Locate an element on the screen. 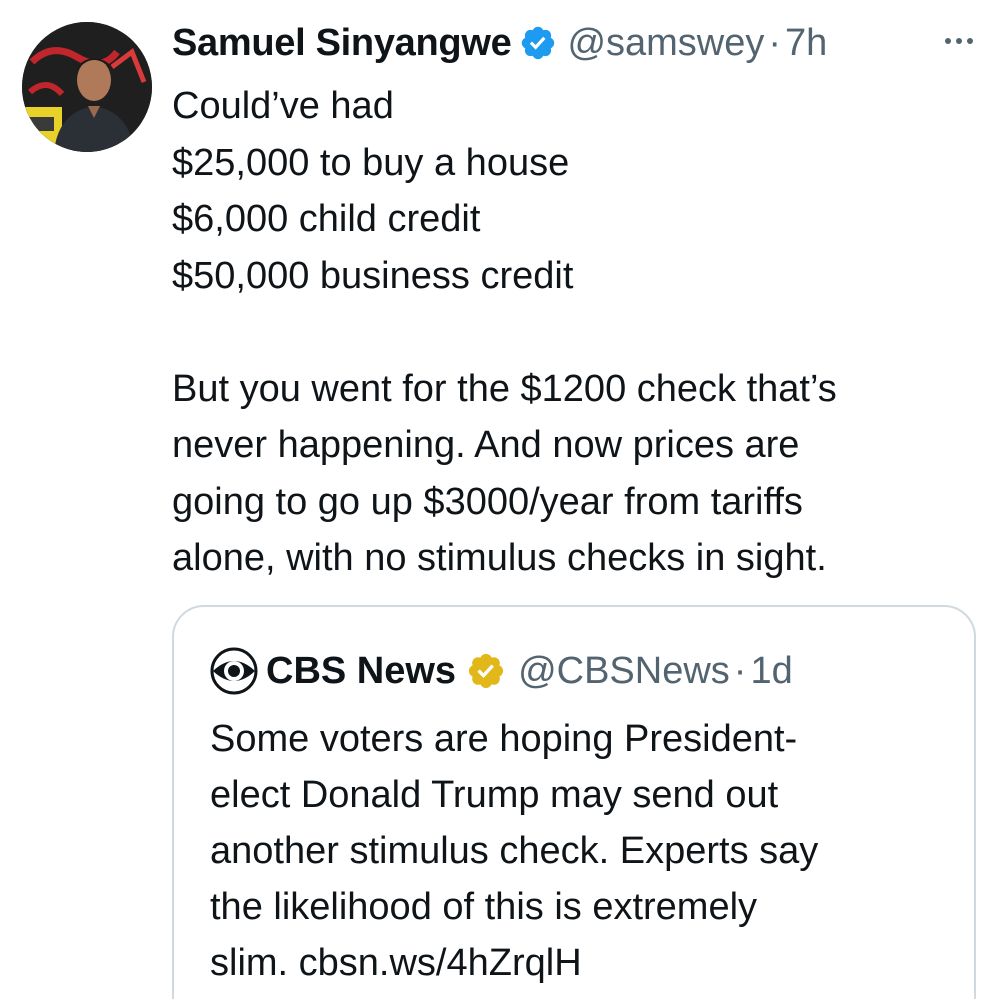 The width and height of the screenshot is (1000, 999). quoted-text-line: slim. cbsn.ws/4hZrqlH is located at coordinates (396, 963).